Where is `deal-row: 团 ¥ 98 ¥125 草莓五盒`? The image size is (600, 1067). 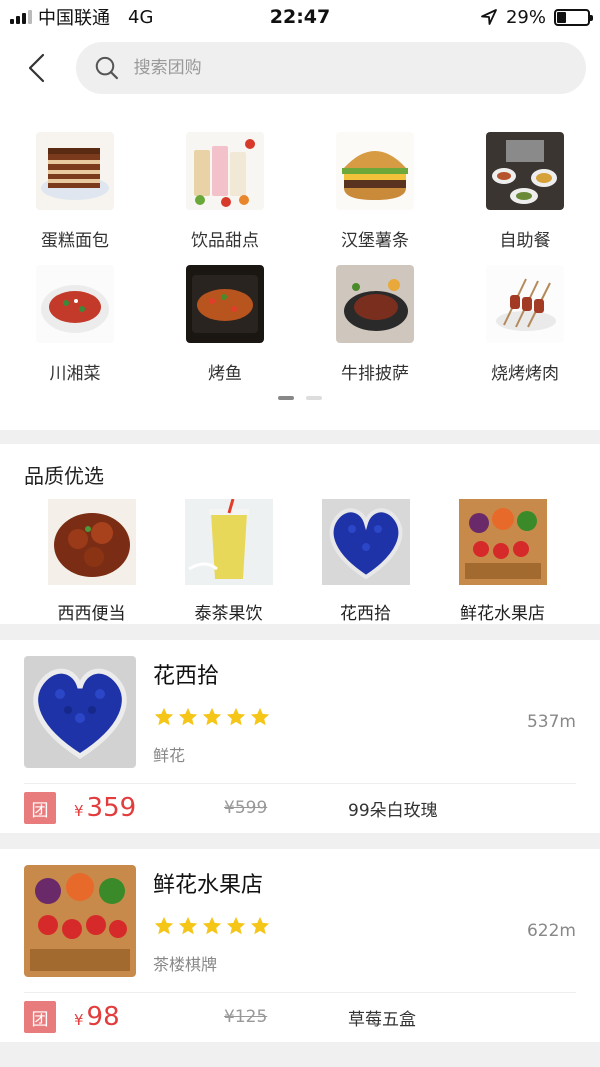 deal-row: 团 ¥ 98 ¥125 草莓五盒 is located at coordinates (300, 1017).